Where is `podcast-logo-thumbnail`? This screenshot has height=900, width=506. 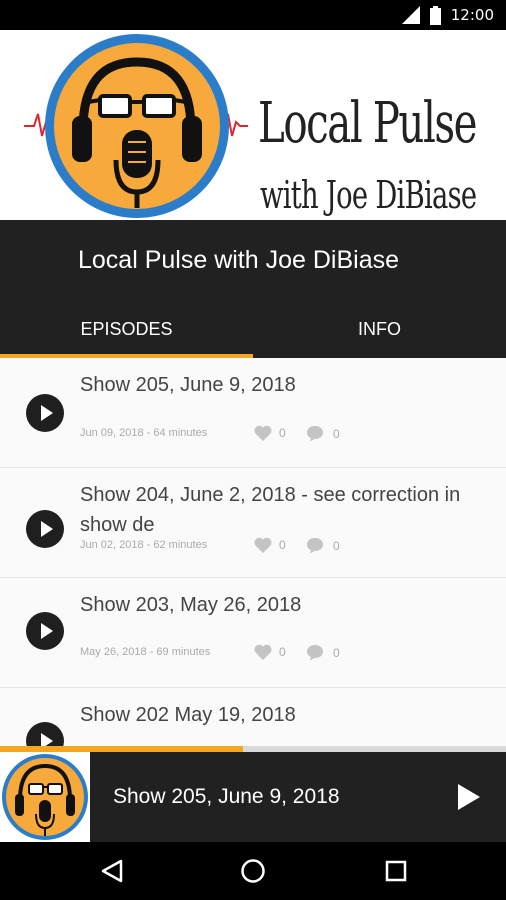
podcast-logo-thumbnail is located at coordinates (45, 797).